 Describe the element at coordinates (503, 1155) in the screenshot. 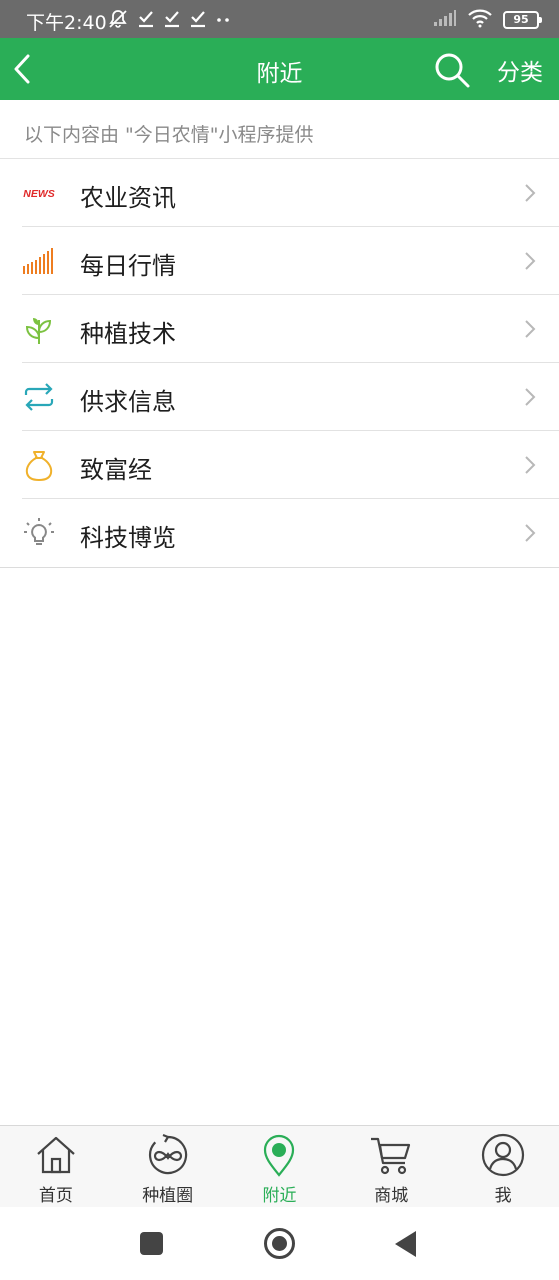

I see `user-icon` at that location.